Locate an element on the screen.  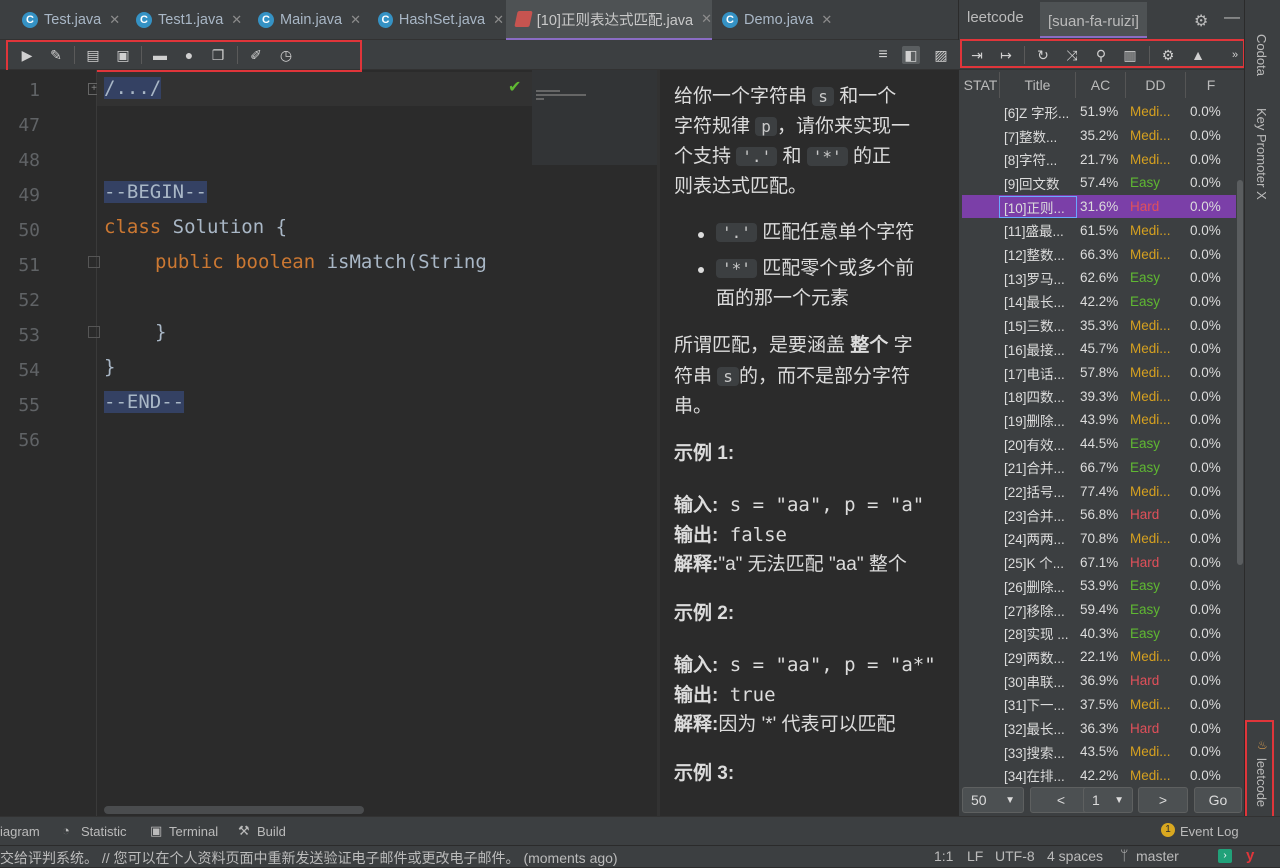
git-branch: master is located at coordinates (1157, 856).